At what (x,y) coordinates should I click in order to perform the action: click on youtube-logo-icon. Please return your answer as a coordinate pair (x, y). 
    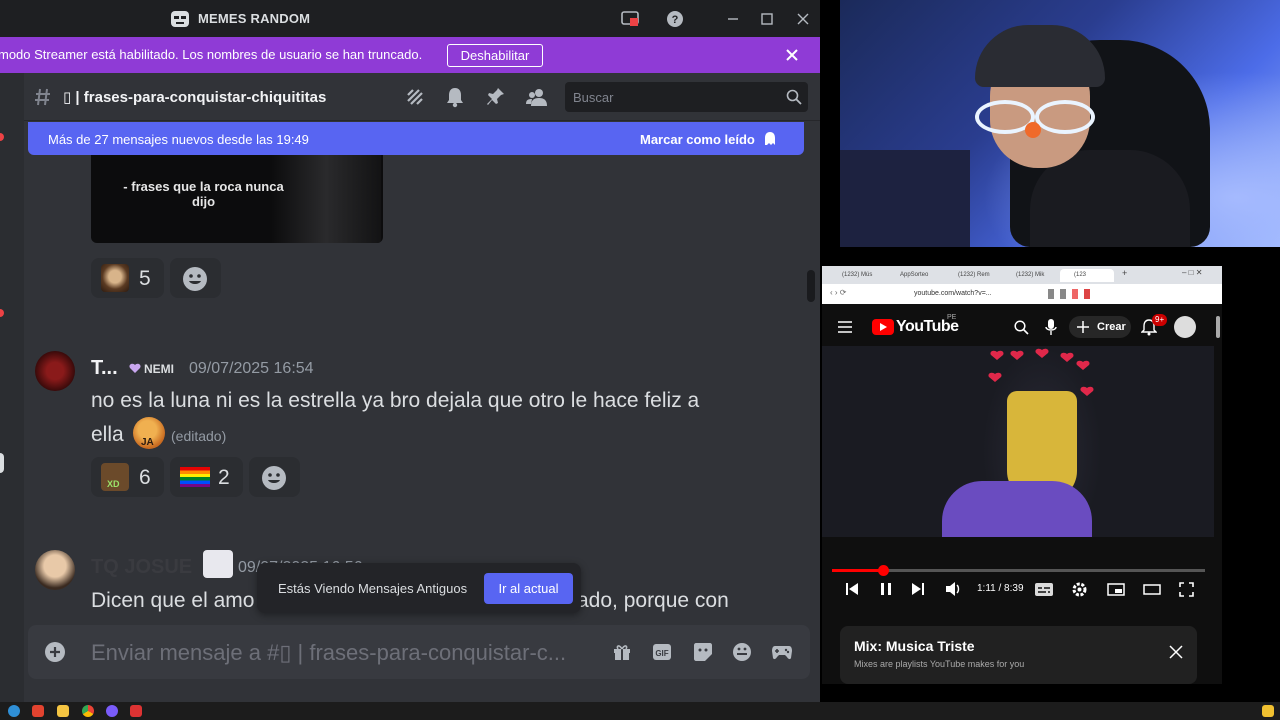
    Looking at the image, I should click on (883, 327).